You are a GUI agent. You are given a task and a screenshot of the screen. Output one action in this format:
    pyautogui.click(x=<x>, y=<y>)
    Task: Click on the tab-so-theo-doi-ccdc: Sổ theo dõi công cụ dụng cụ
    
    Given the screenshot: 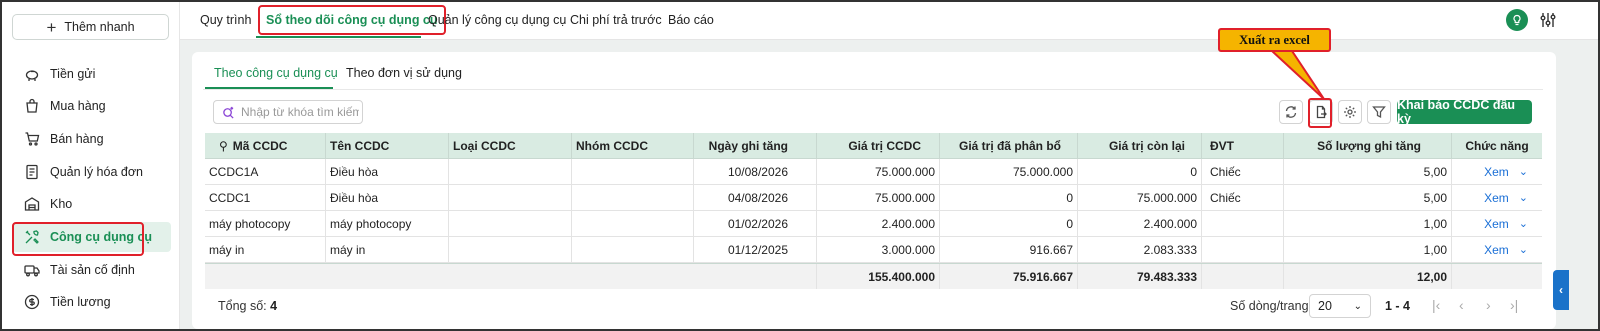 What is the action you would take?
    pyautogui.click(x=352, y=20)
    